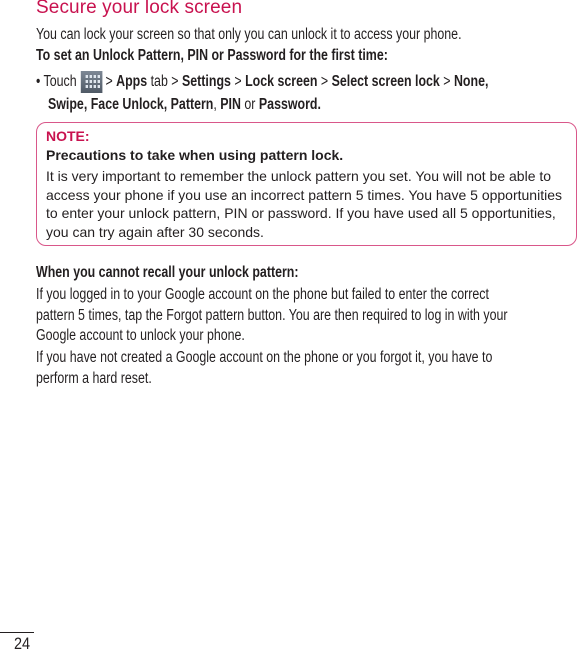  What do you see at coordinates (289, 104) in the screenshot?
I see `option-password: Password.` at bounding box center [289, 104].